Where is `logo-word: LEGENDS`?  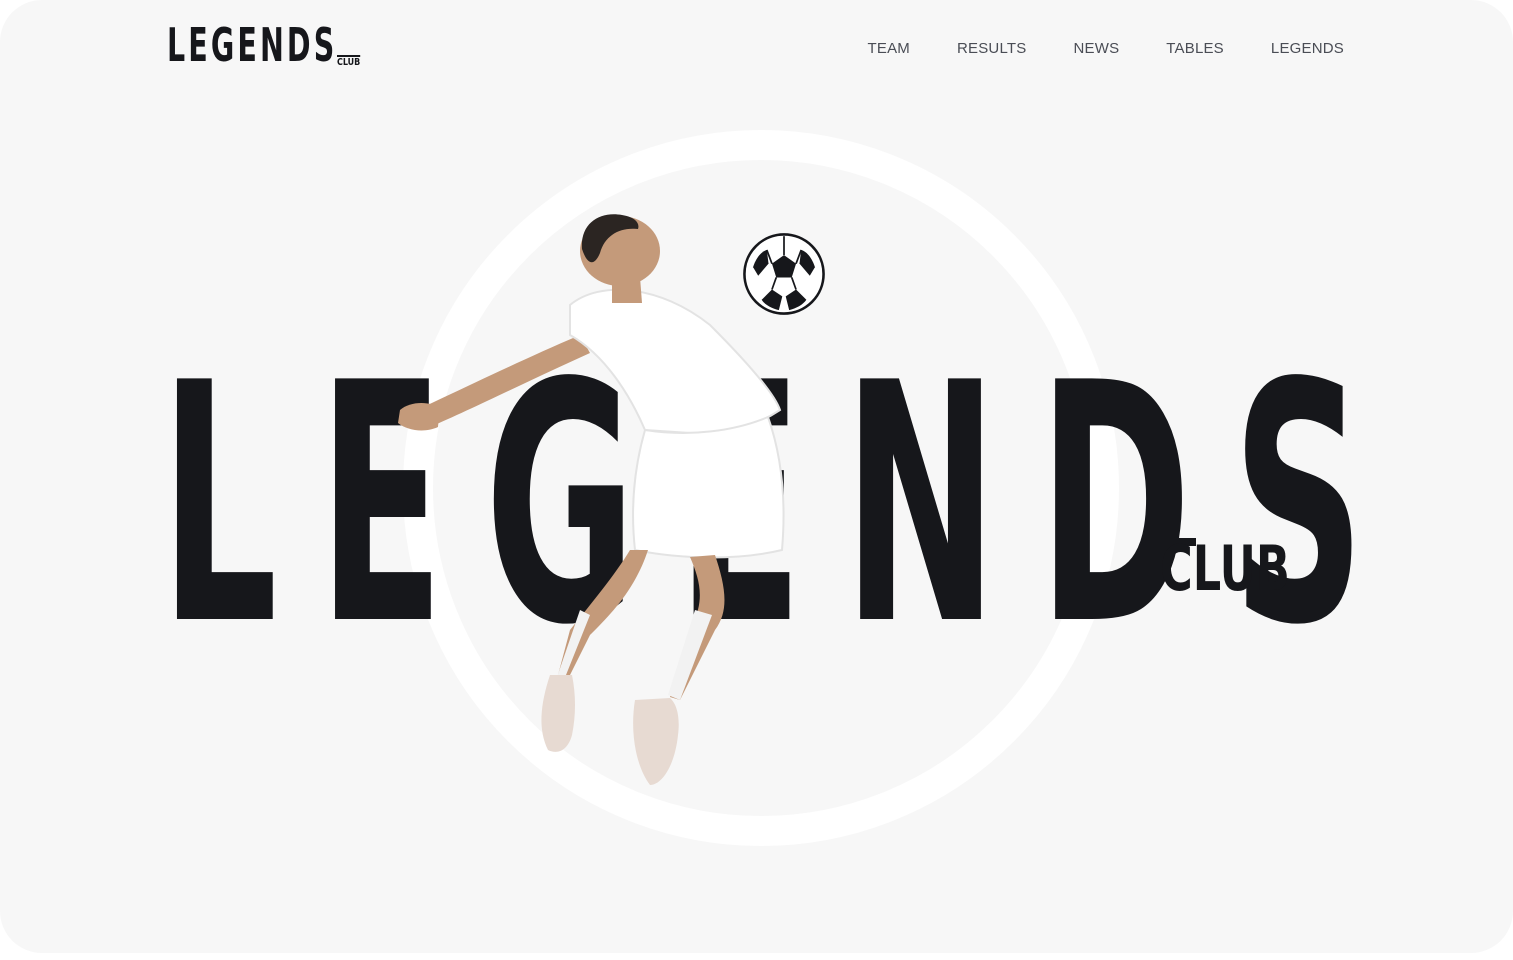 logo-word: LEGENDS is located at coordinates (252, 45).